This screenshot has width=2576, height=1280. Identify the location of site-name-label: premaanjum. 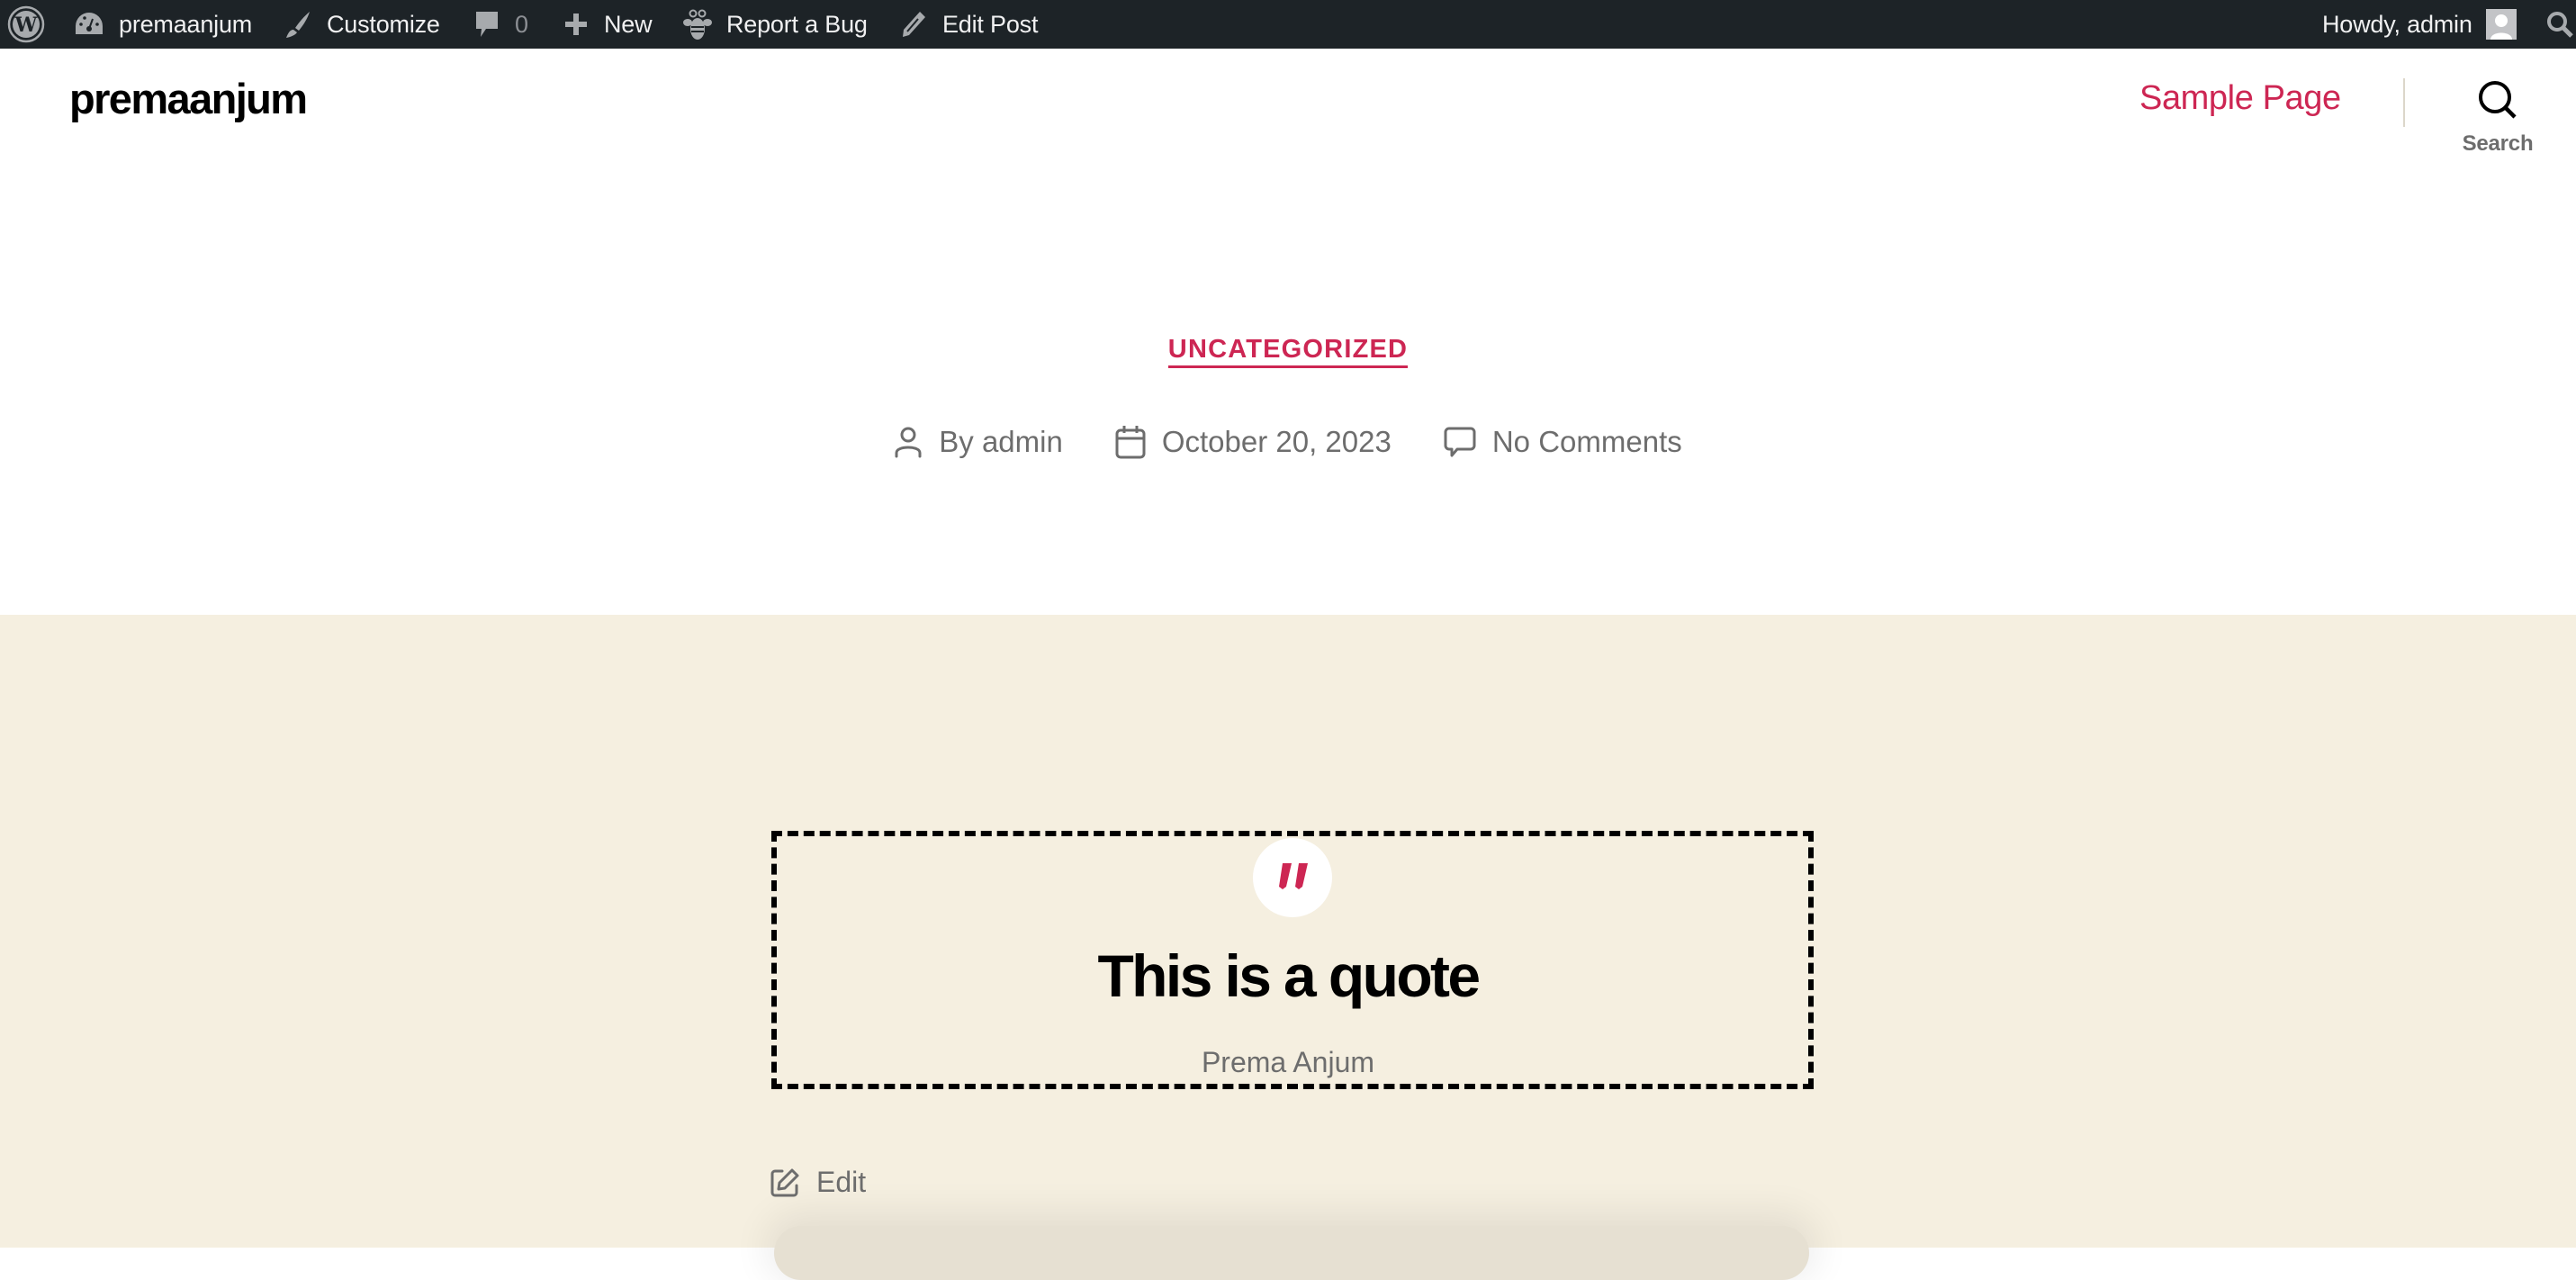
(186, 24).